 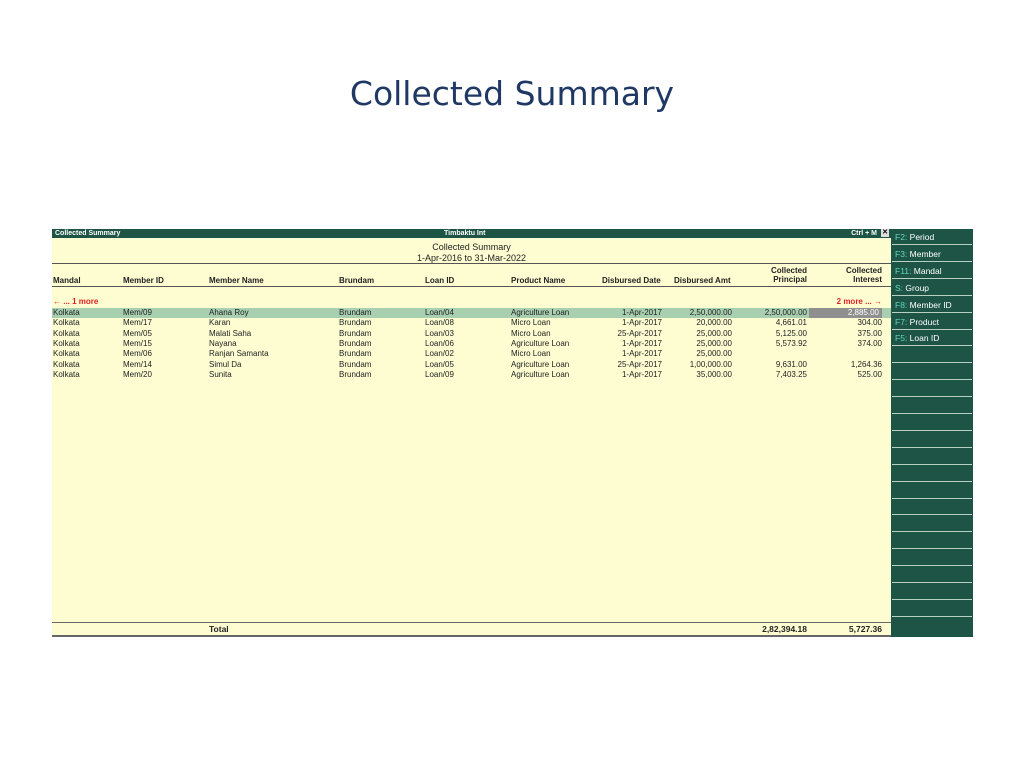 I want to click on cell-loan-id: Loan/06, so click(x=439, y=343).